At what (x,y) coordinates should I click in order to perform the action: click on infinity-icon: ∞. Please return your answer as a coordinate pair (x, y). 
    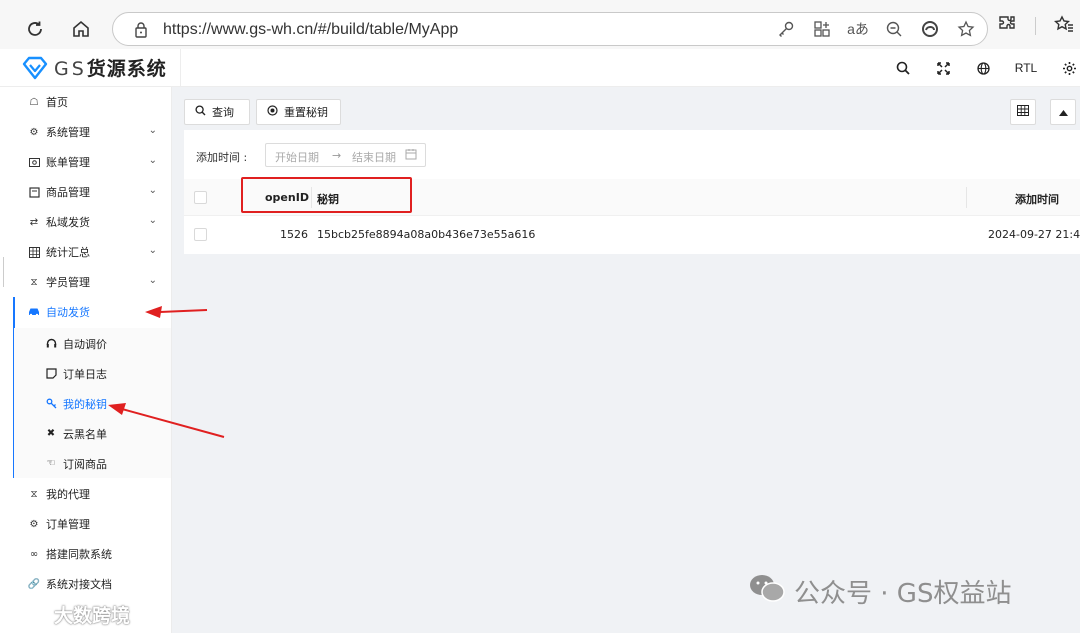
    Looking at the image, I should click on (34, 554).